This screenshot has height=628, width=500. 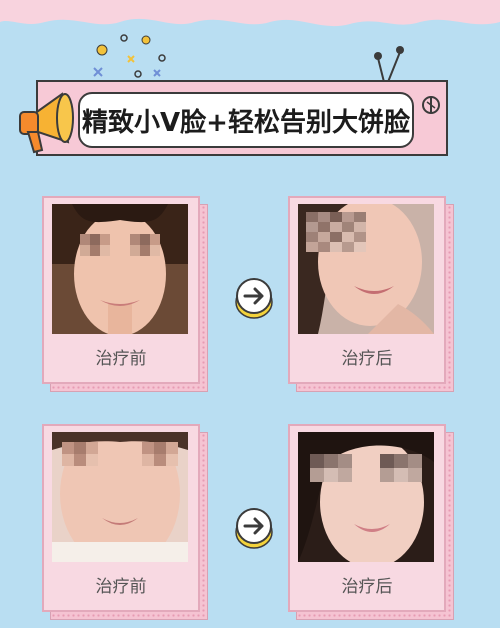 I want to click on before-card-2: 治疗前, so click(x=125, y=522).